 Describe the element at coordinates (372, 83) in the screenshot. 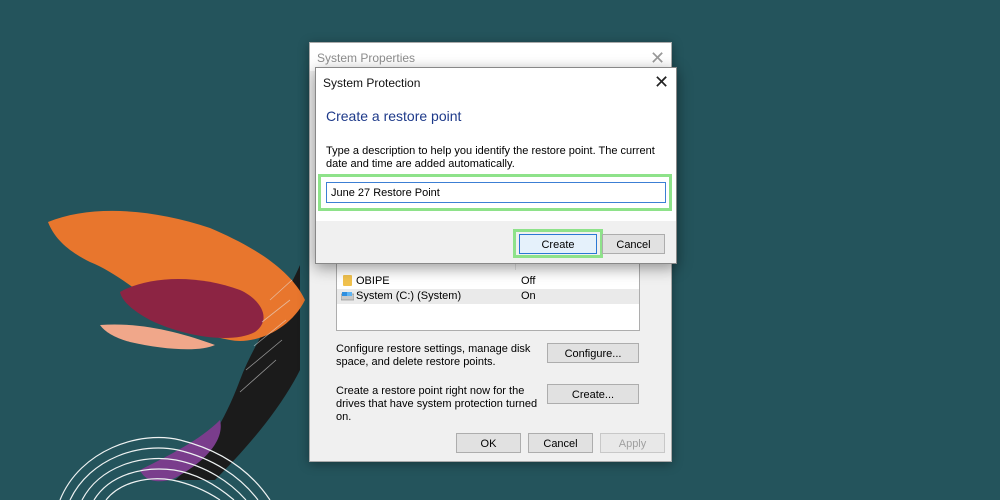

I see `system-protection-title: System Protection` at that location.